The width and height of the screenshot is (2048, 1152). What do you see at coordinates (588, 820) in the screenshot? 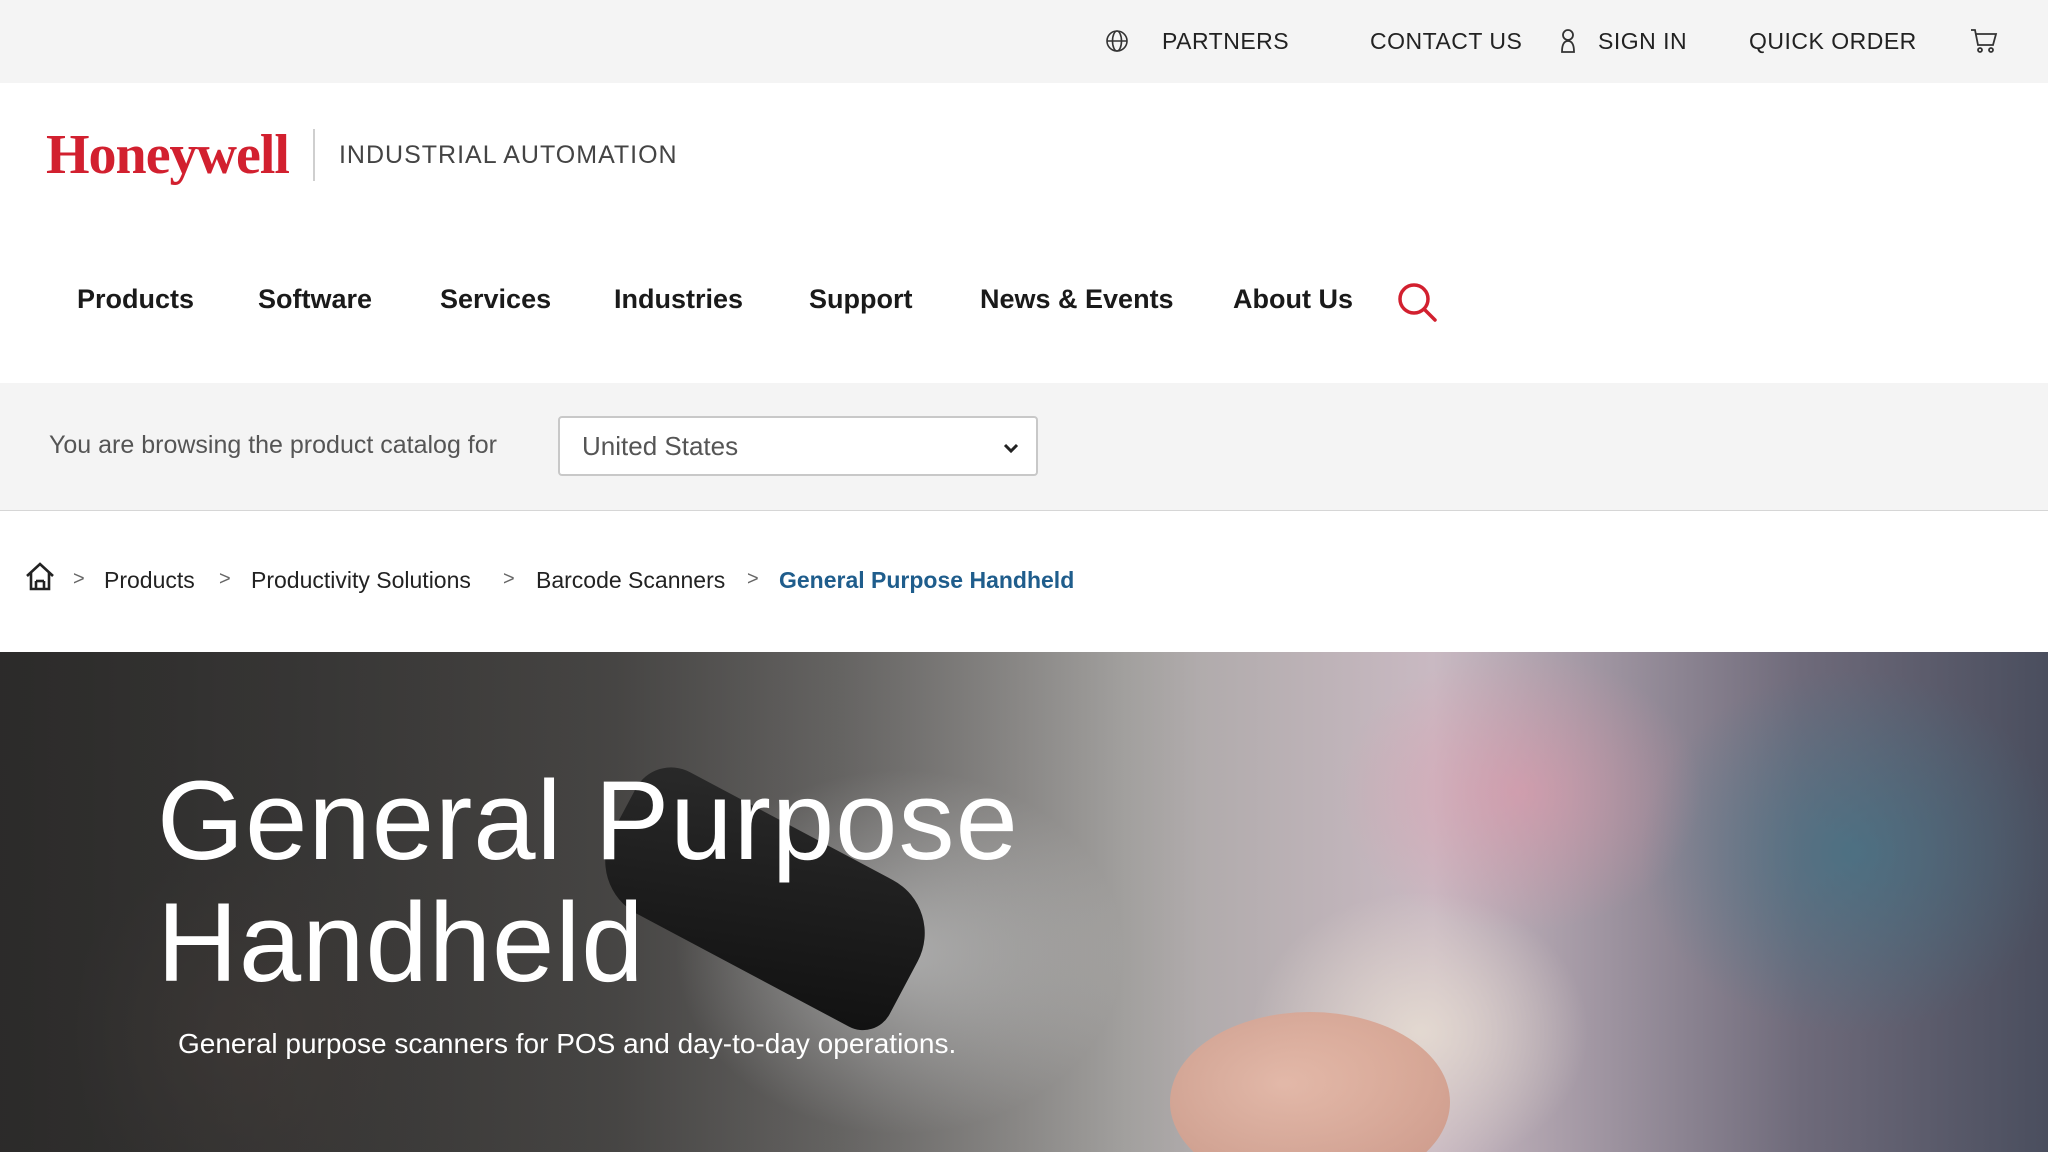
I see `hero-title-line1: General Purpose` at bounding box center [588, 820].